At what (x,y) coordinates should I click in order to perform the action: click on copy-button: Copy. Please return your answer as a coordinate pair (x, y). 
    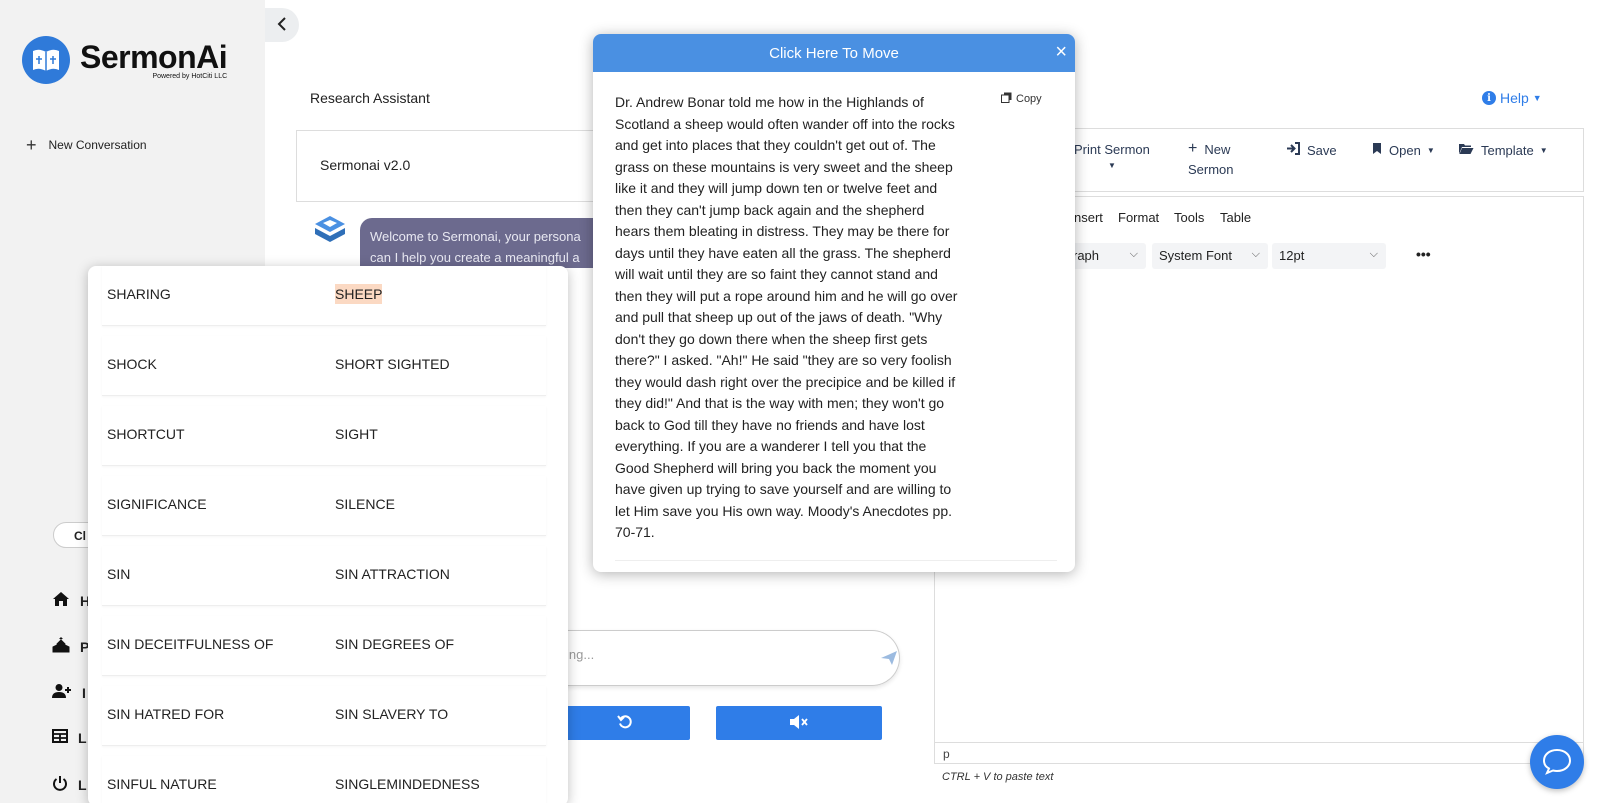
    Looking at the image, I should click on (1021, 99).